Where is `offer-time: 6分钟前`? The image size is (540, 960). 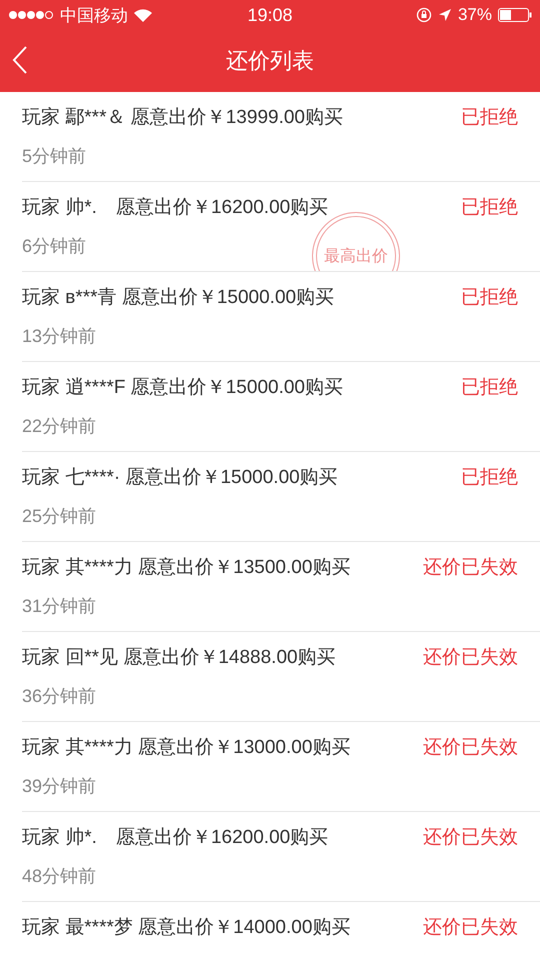 offer-time: 6分钟前 is located at coordinates (54, 246).